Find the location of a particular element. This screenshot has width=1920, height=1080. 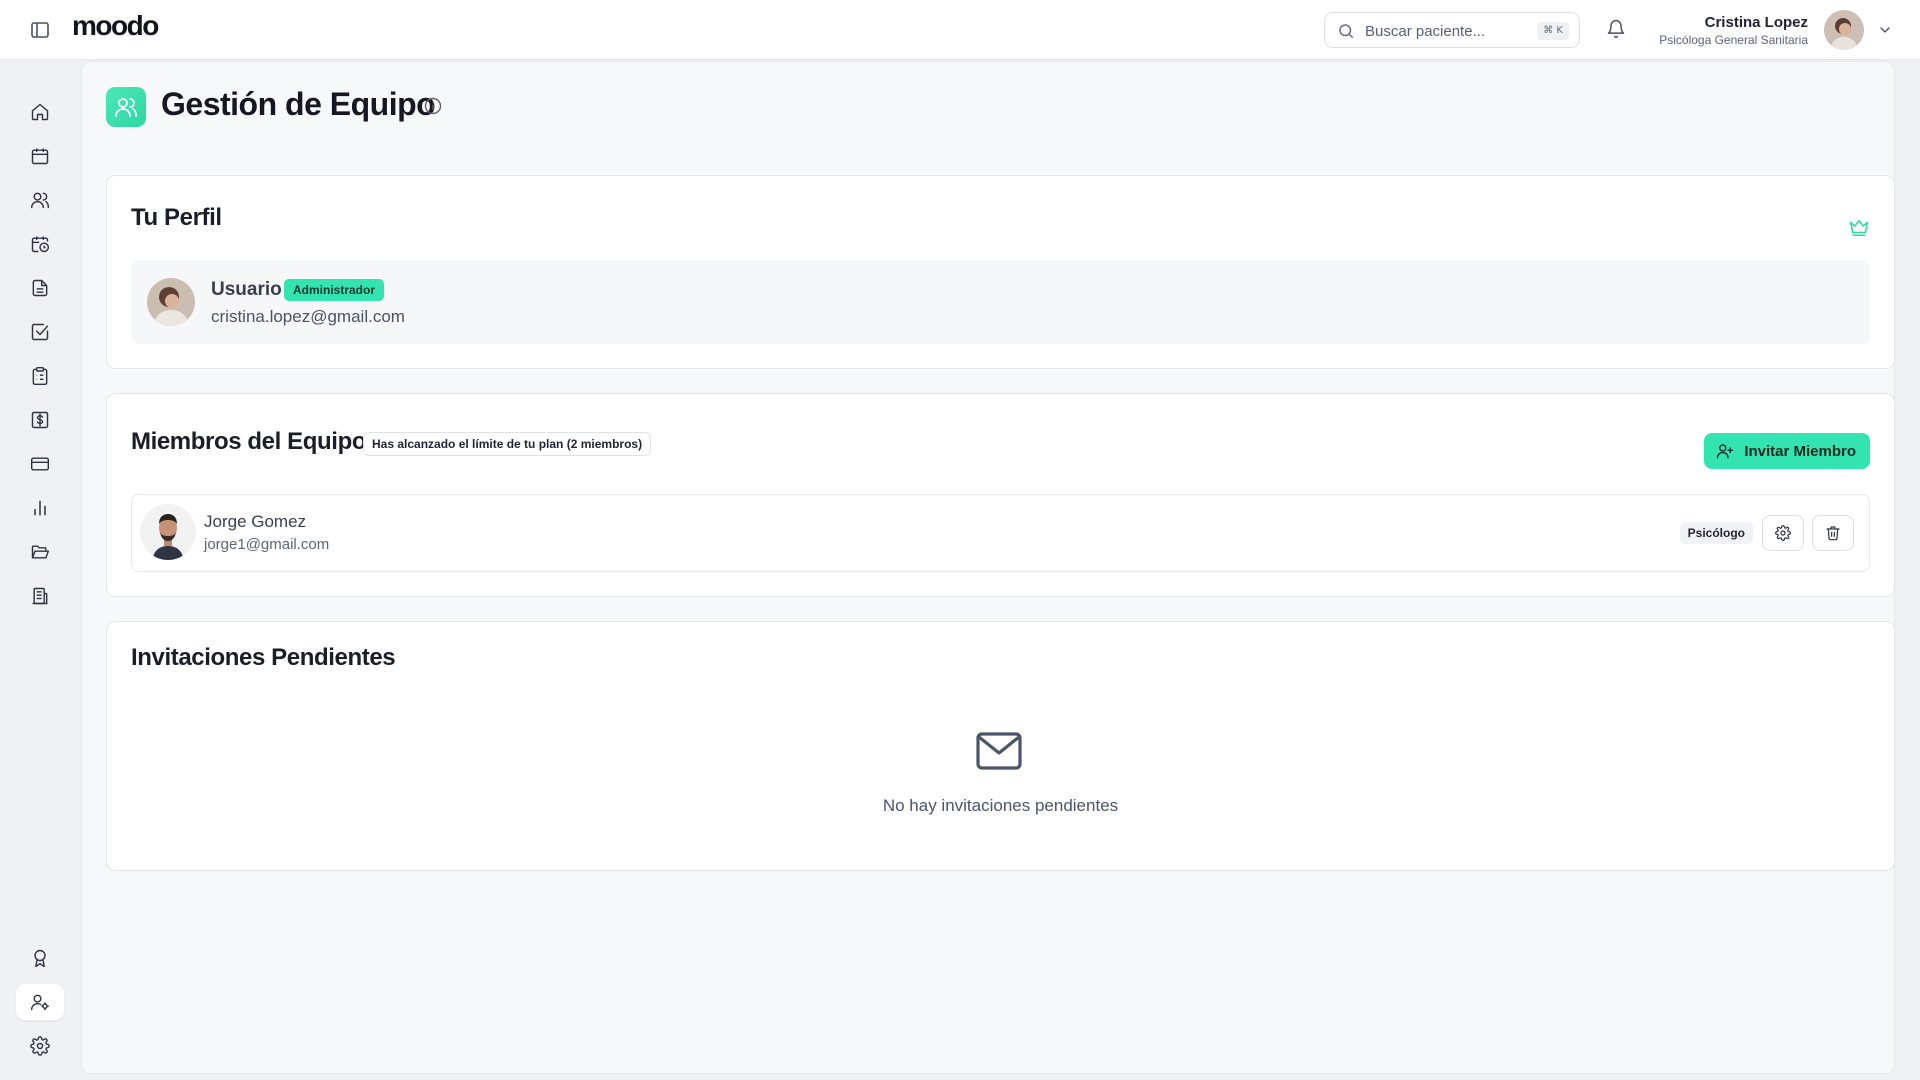

member-role-badge: Psicólogo is located at coordinates (1716, 533).